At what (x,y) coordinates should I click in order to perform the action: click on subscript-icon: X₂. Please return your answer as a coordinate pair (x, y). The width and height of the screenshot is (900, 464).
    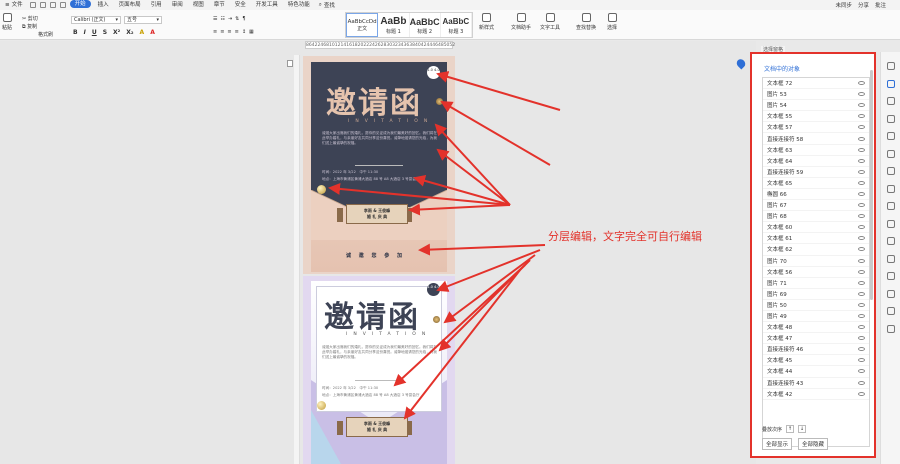
    Looking at the image, I should click on (129, 32).